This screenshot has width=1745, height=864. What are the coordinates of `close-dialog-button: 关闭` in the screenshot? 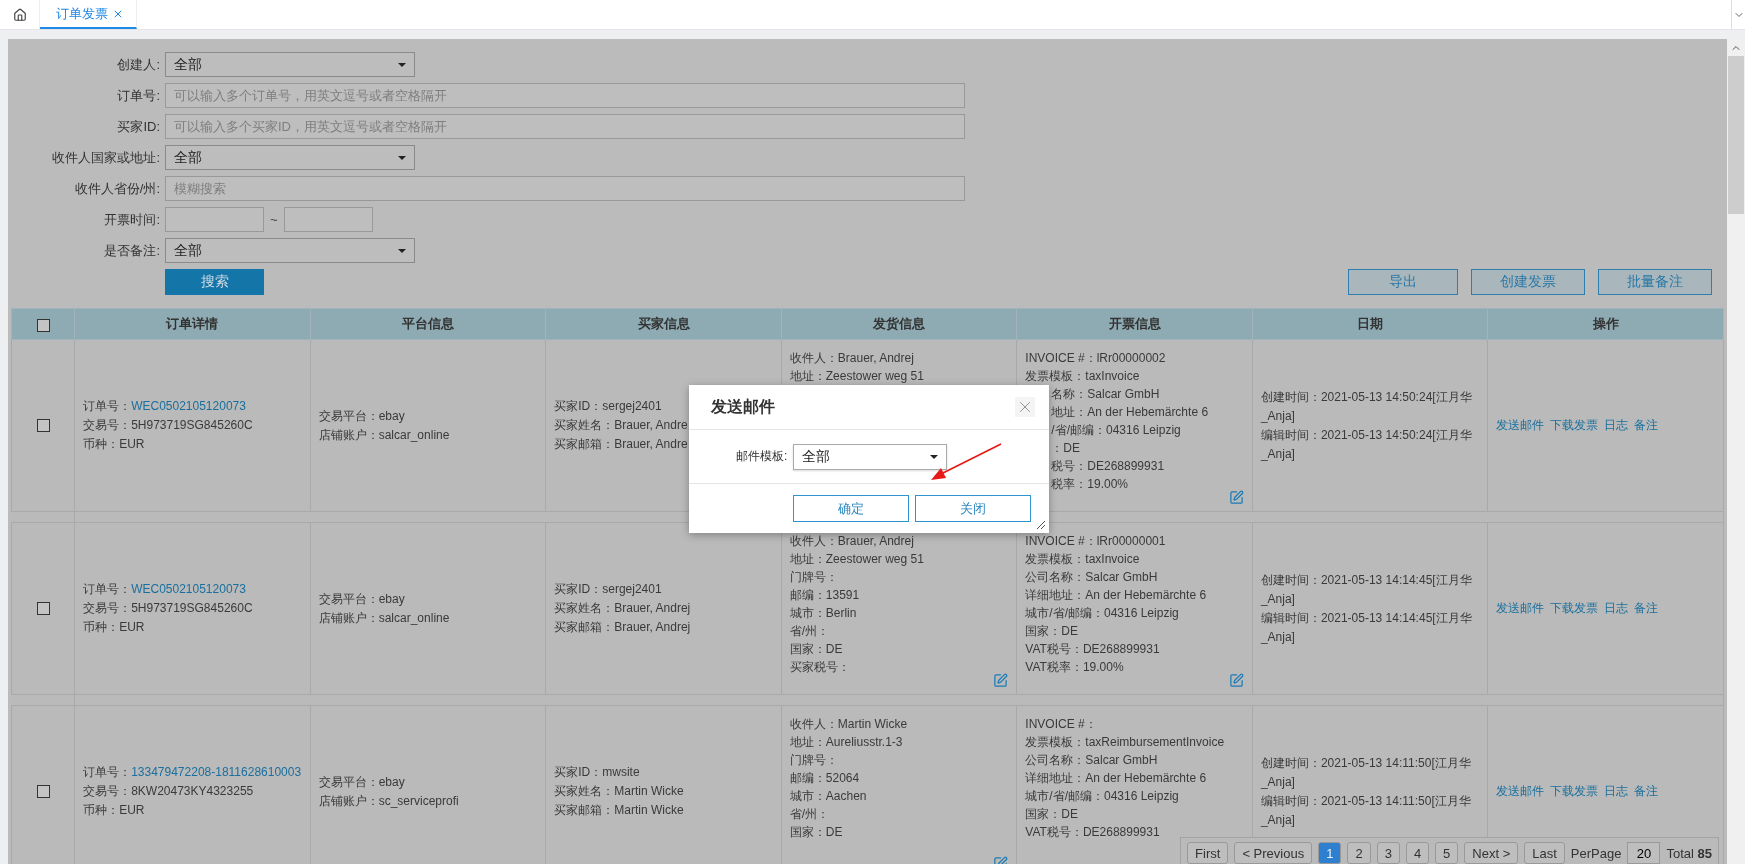 It's located at (973, 508).